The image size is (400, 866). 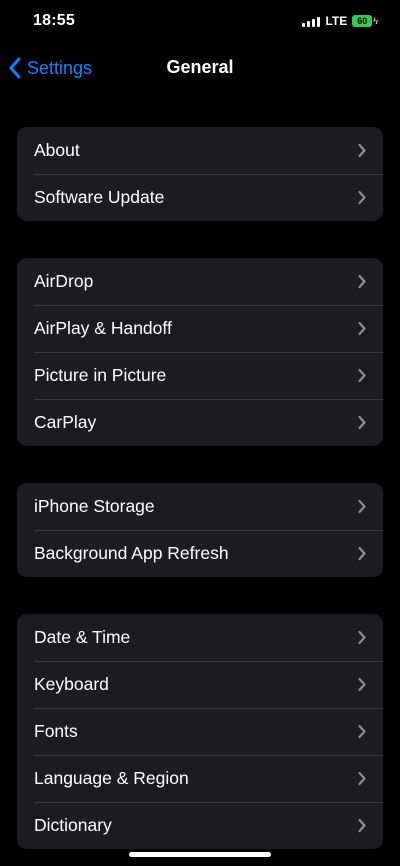 I want to click on settings-row-label: About, so click(x=57, y=150).